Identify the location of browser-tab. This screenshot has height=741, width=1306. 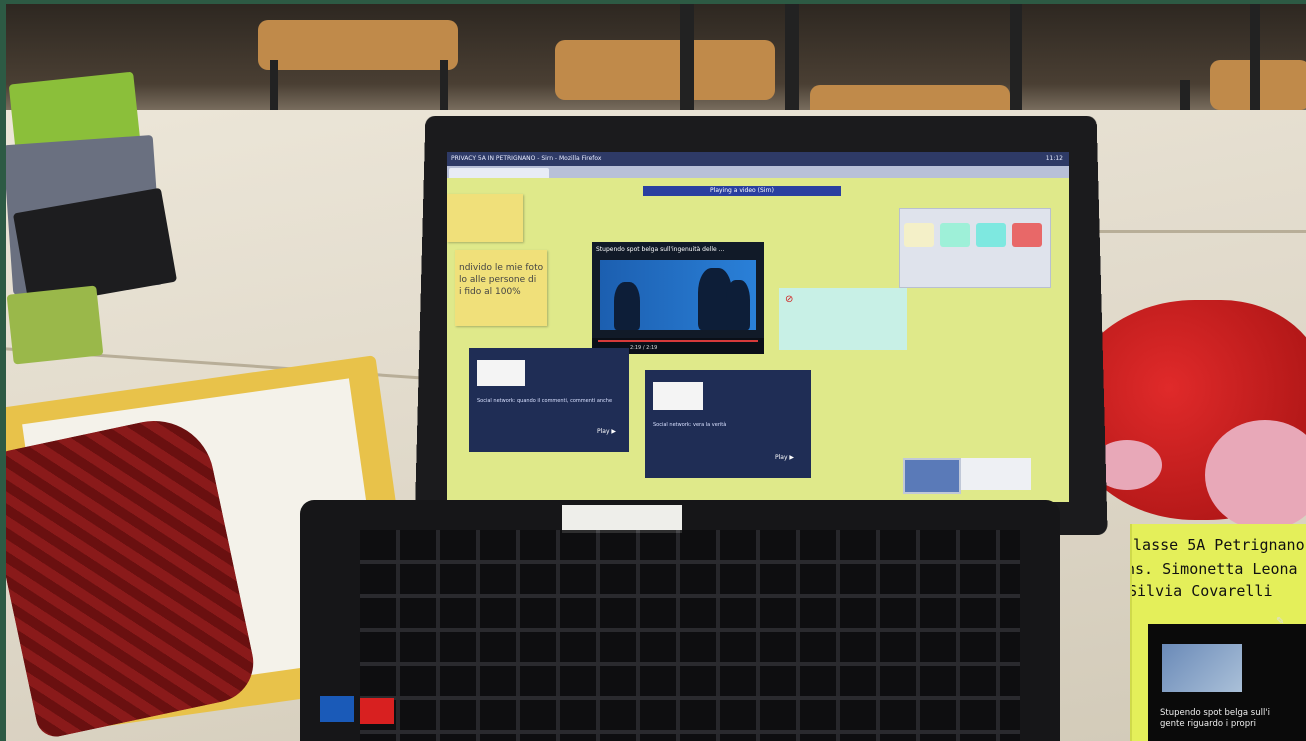
(499, 173).